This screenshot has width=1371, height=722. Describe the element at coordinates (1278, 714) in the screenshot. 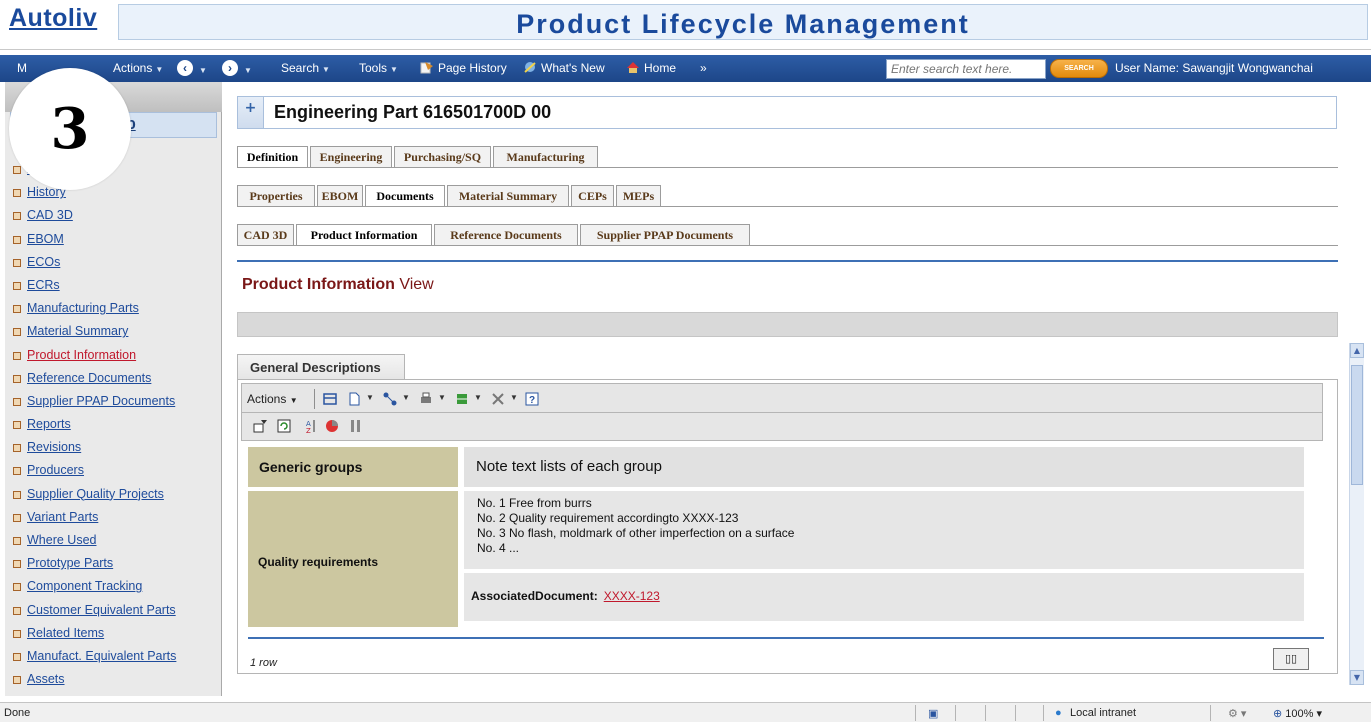

I see `zoom-icon: ⊕` at that location.